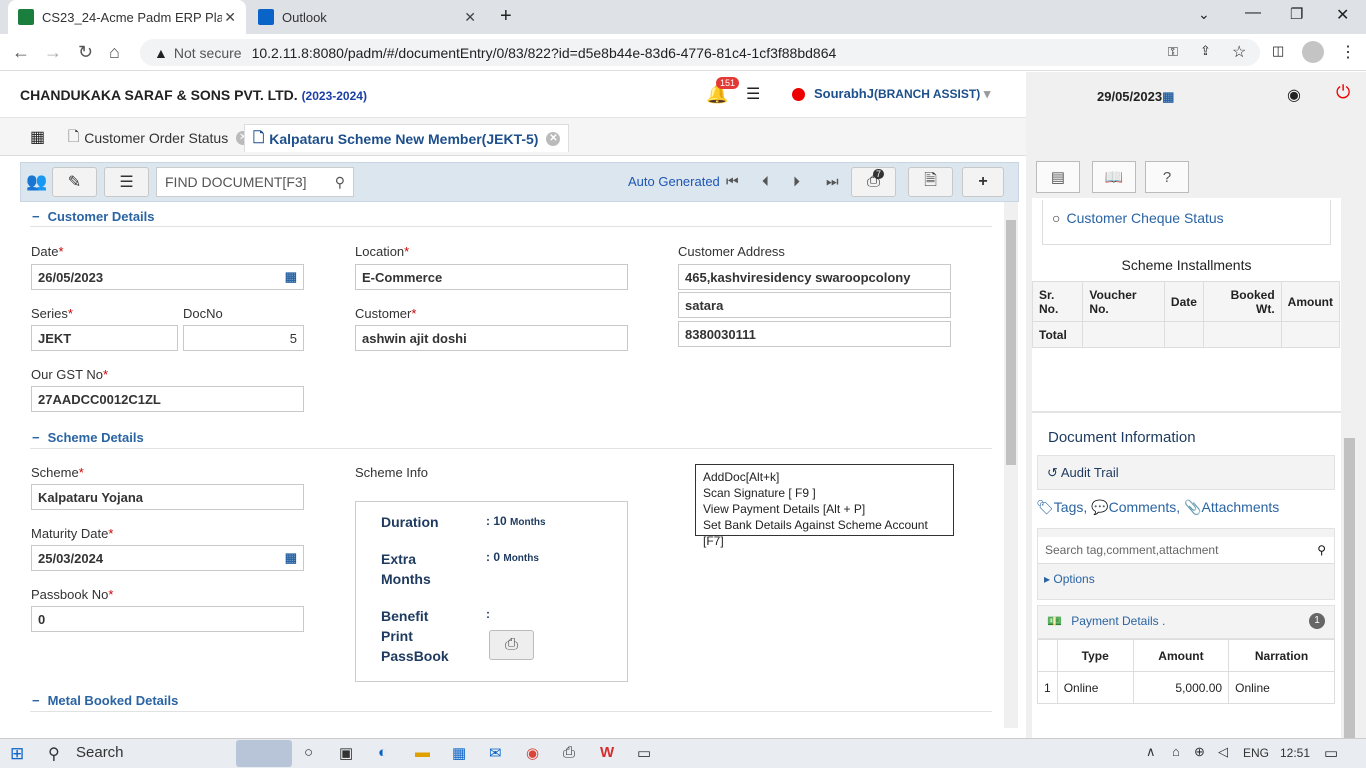 The height and width of the screenshot is (768, 1366). Describe the element at coordinates (1349, 468) in the screenshot. I see `right-scrollbar` at that location.